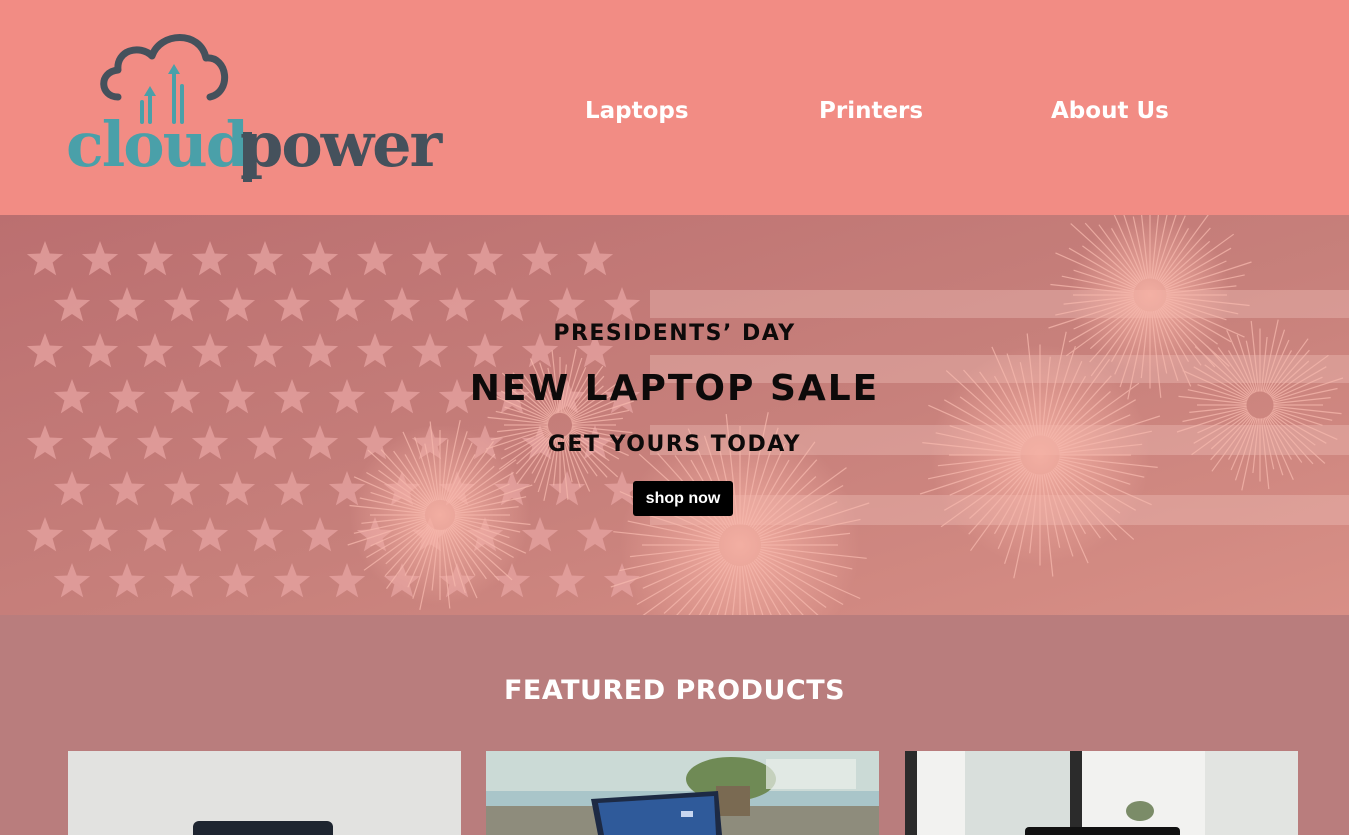  What do you see at coordinates (674, 690) in the screenshot?
I see `featured-products-title: FEATURED PRODUCTS` at bounding box center [674, 690].